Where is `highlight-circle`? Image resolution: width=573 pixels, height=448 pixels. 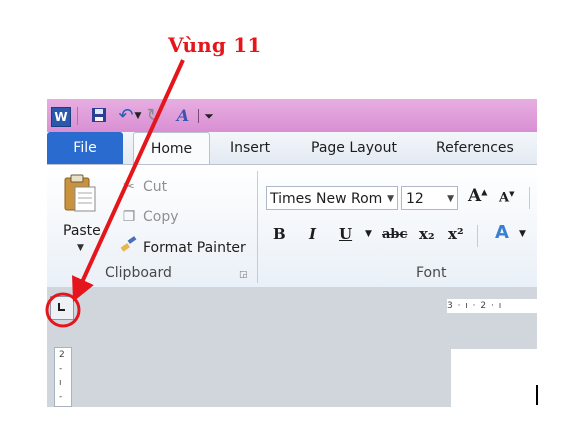 highlight-circle is located at coordinates (63, 310).